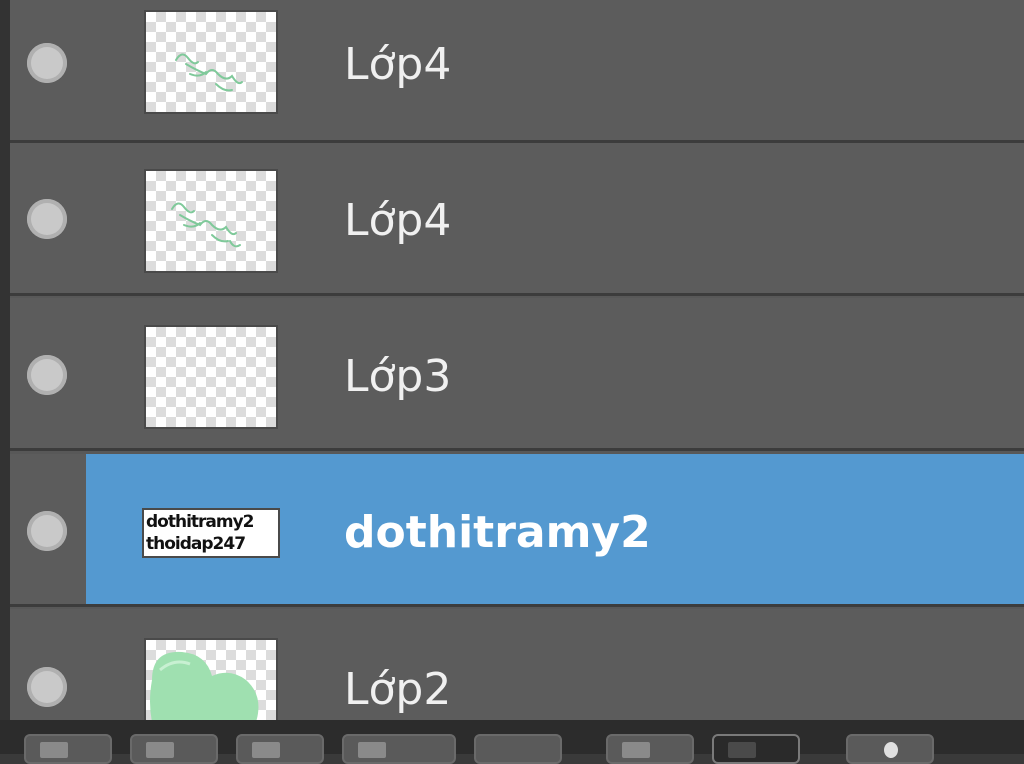  I want to click on delete-layer-icon, so click(891, 750).